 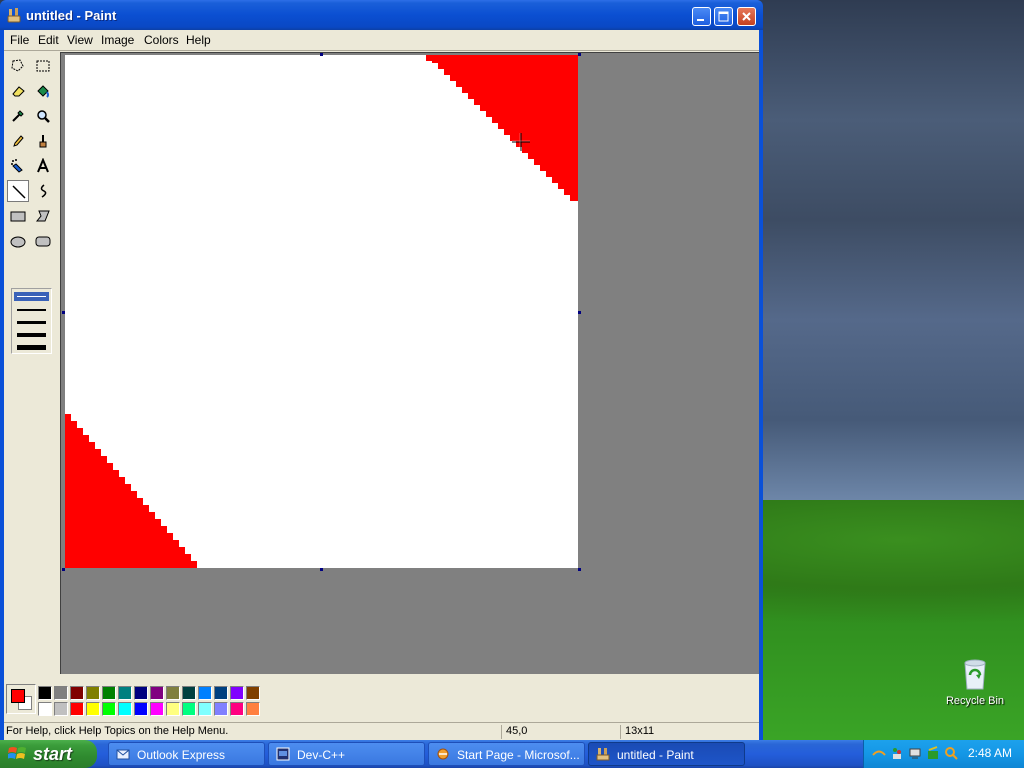 What do you see at coordinates (186, 754) in the screenshot?
I see `task-outlook-express: Outlook Express` at bounding box center [186, 754].